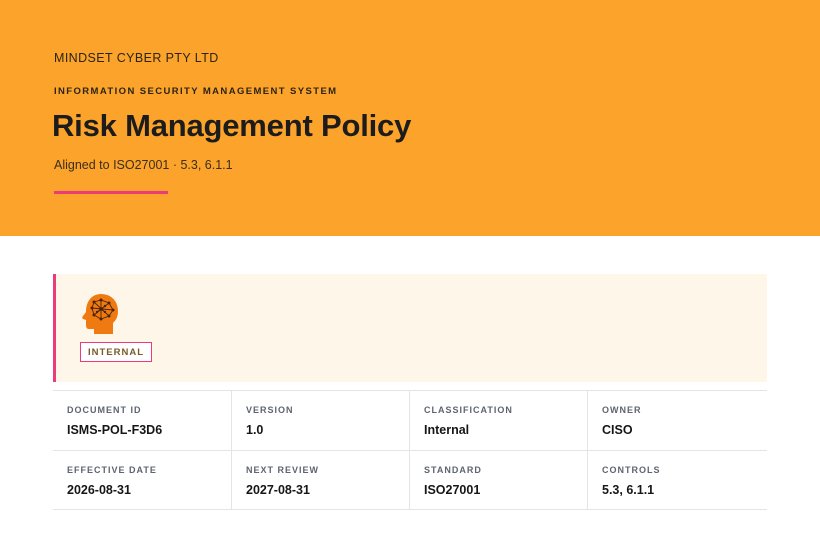  Describe the element at coordinates (498, 420) in the screenshot. I see `classification-cell: CLASSIFICATION Internal` at that location.